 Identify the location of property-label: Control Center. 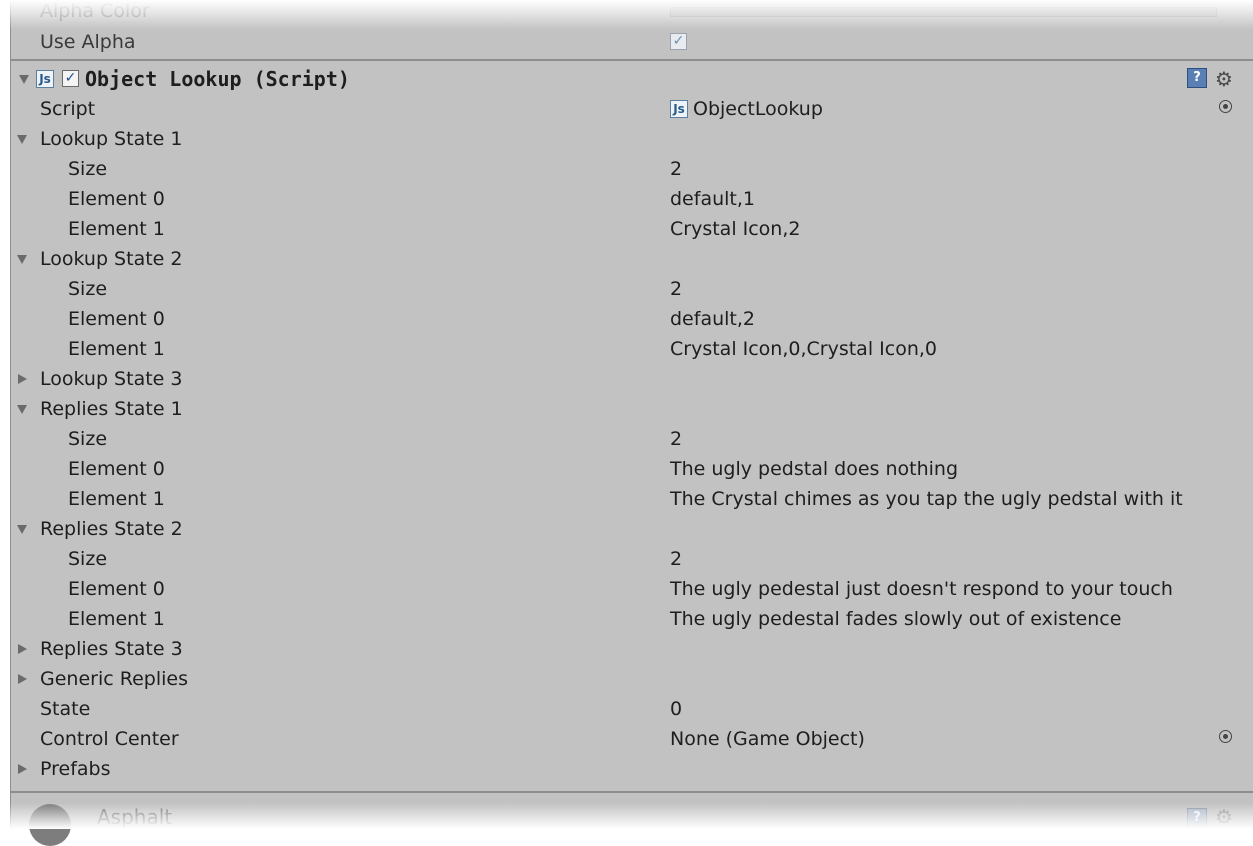
(109, 739).